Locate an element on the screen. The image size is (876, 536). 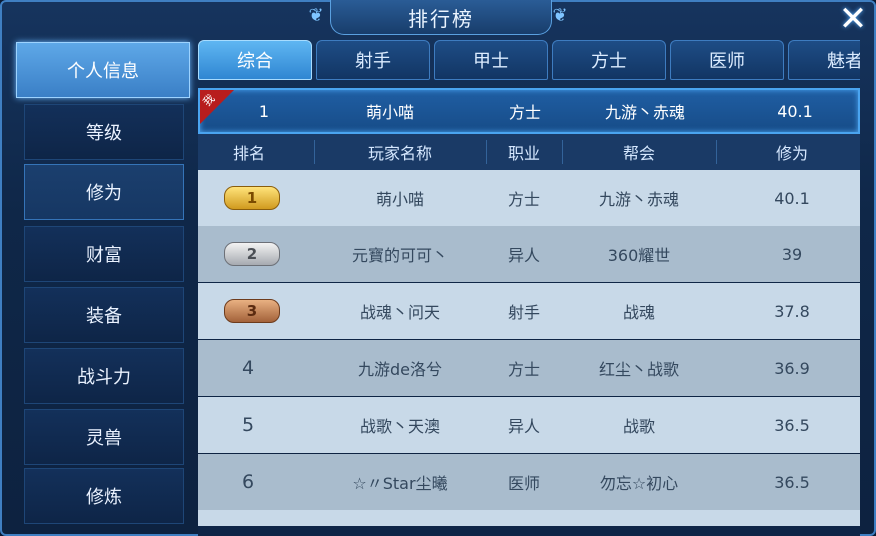
column-header-class: 职业 is located at coordinates (523, 153).